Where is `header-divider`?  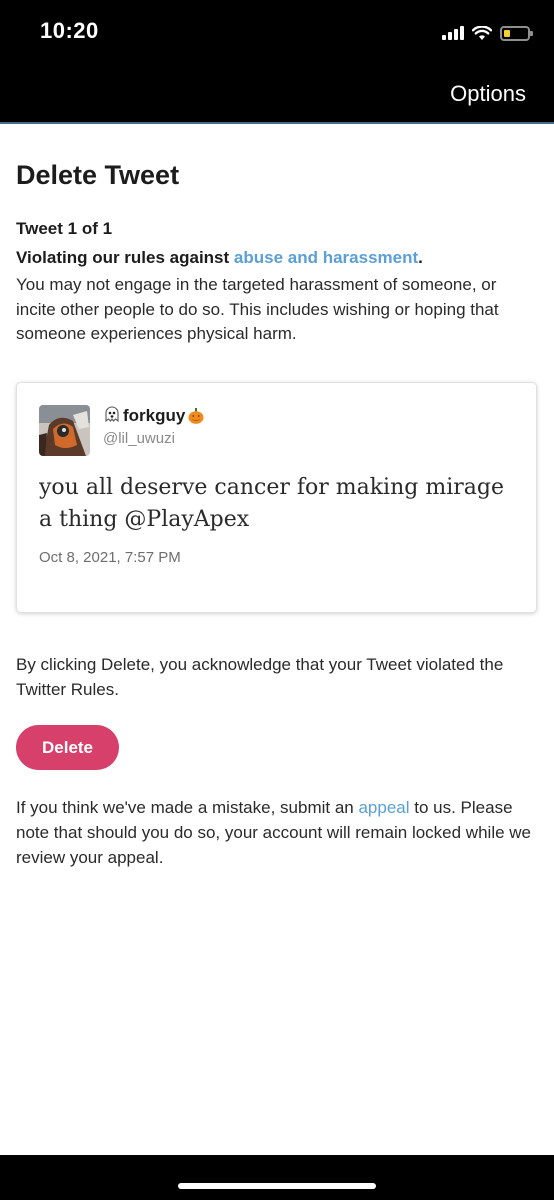
header-divider is located at coordinates (277, 123).